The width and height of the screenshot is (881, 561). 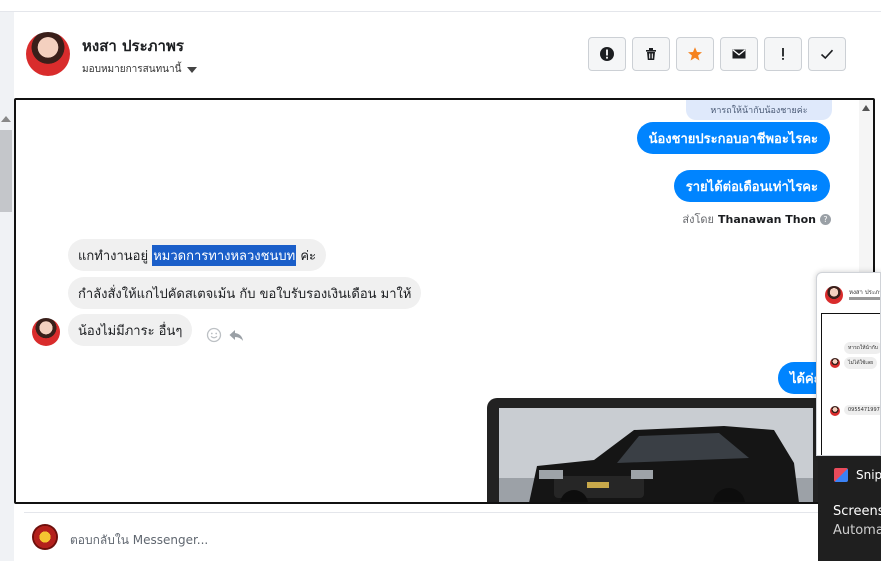 I want to click on delete-button, so click(x=651, y=54).